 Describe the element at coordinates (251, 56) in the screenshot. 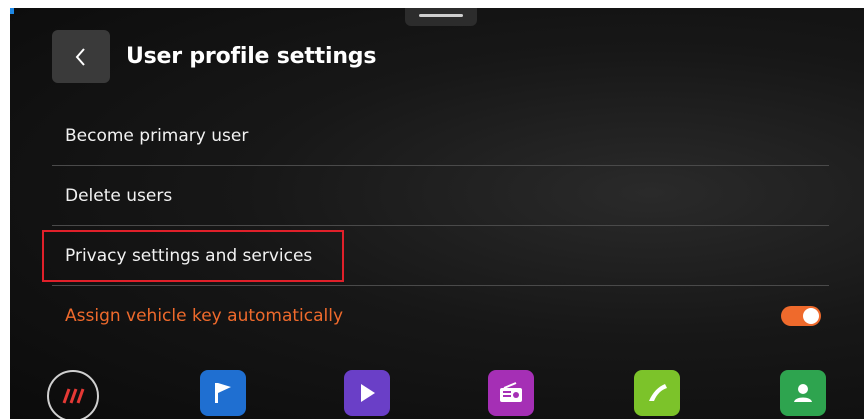

I see `page-title: User profile settings` at that location.